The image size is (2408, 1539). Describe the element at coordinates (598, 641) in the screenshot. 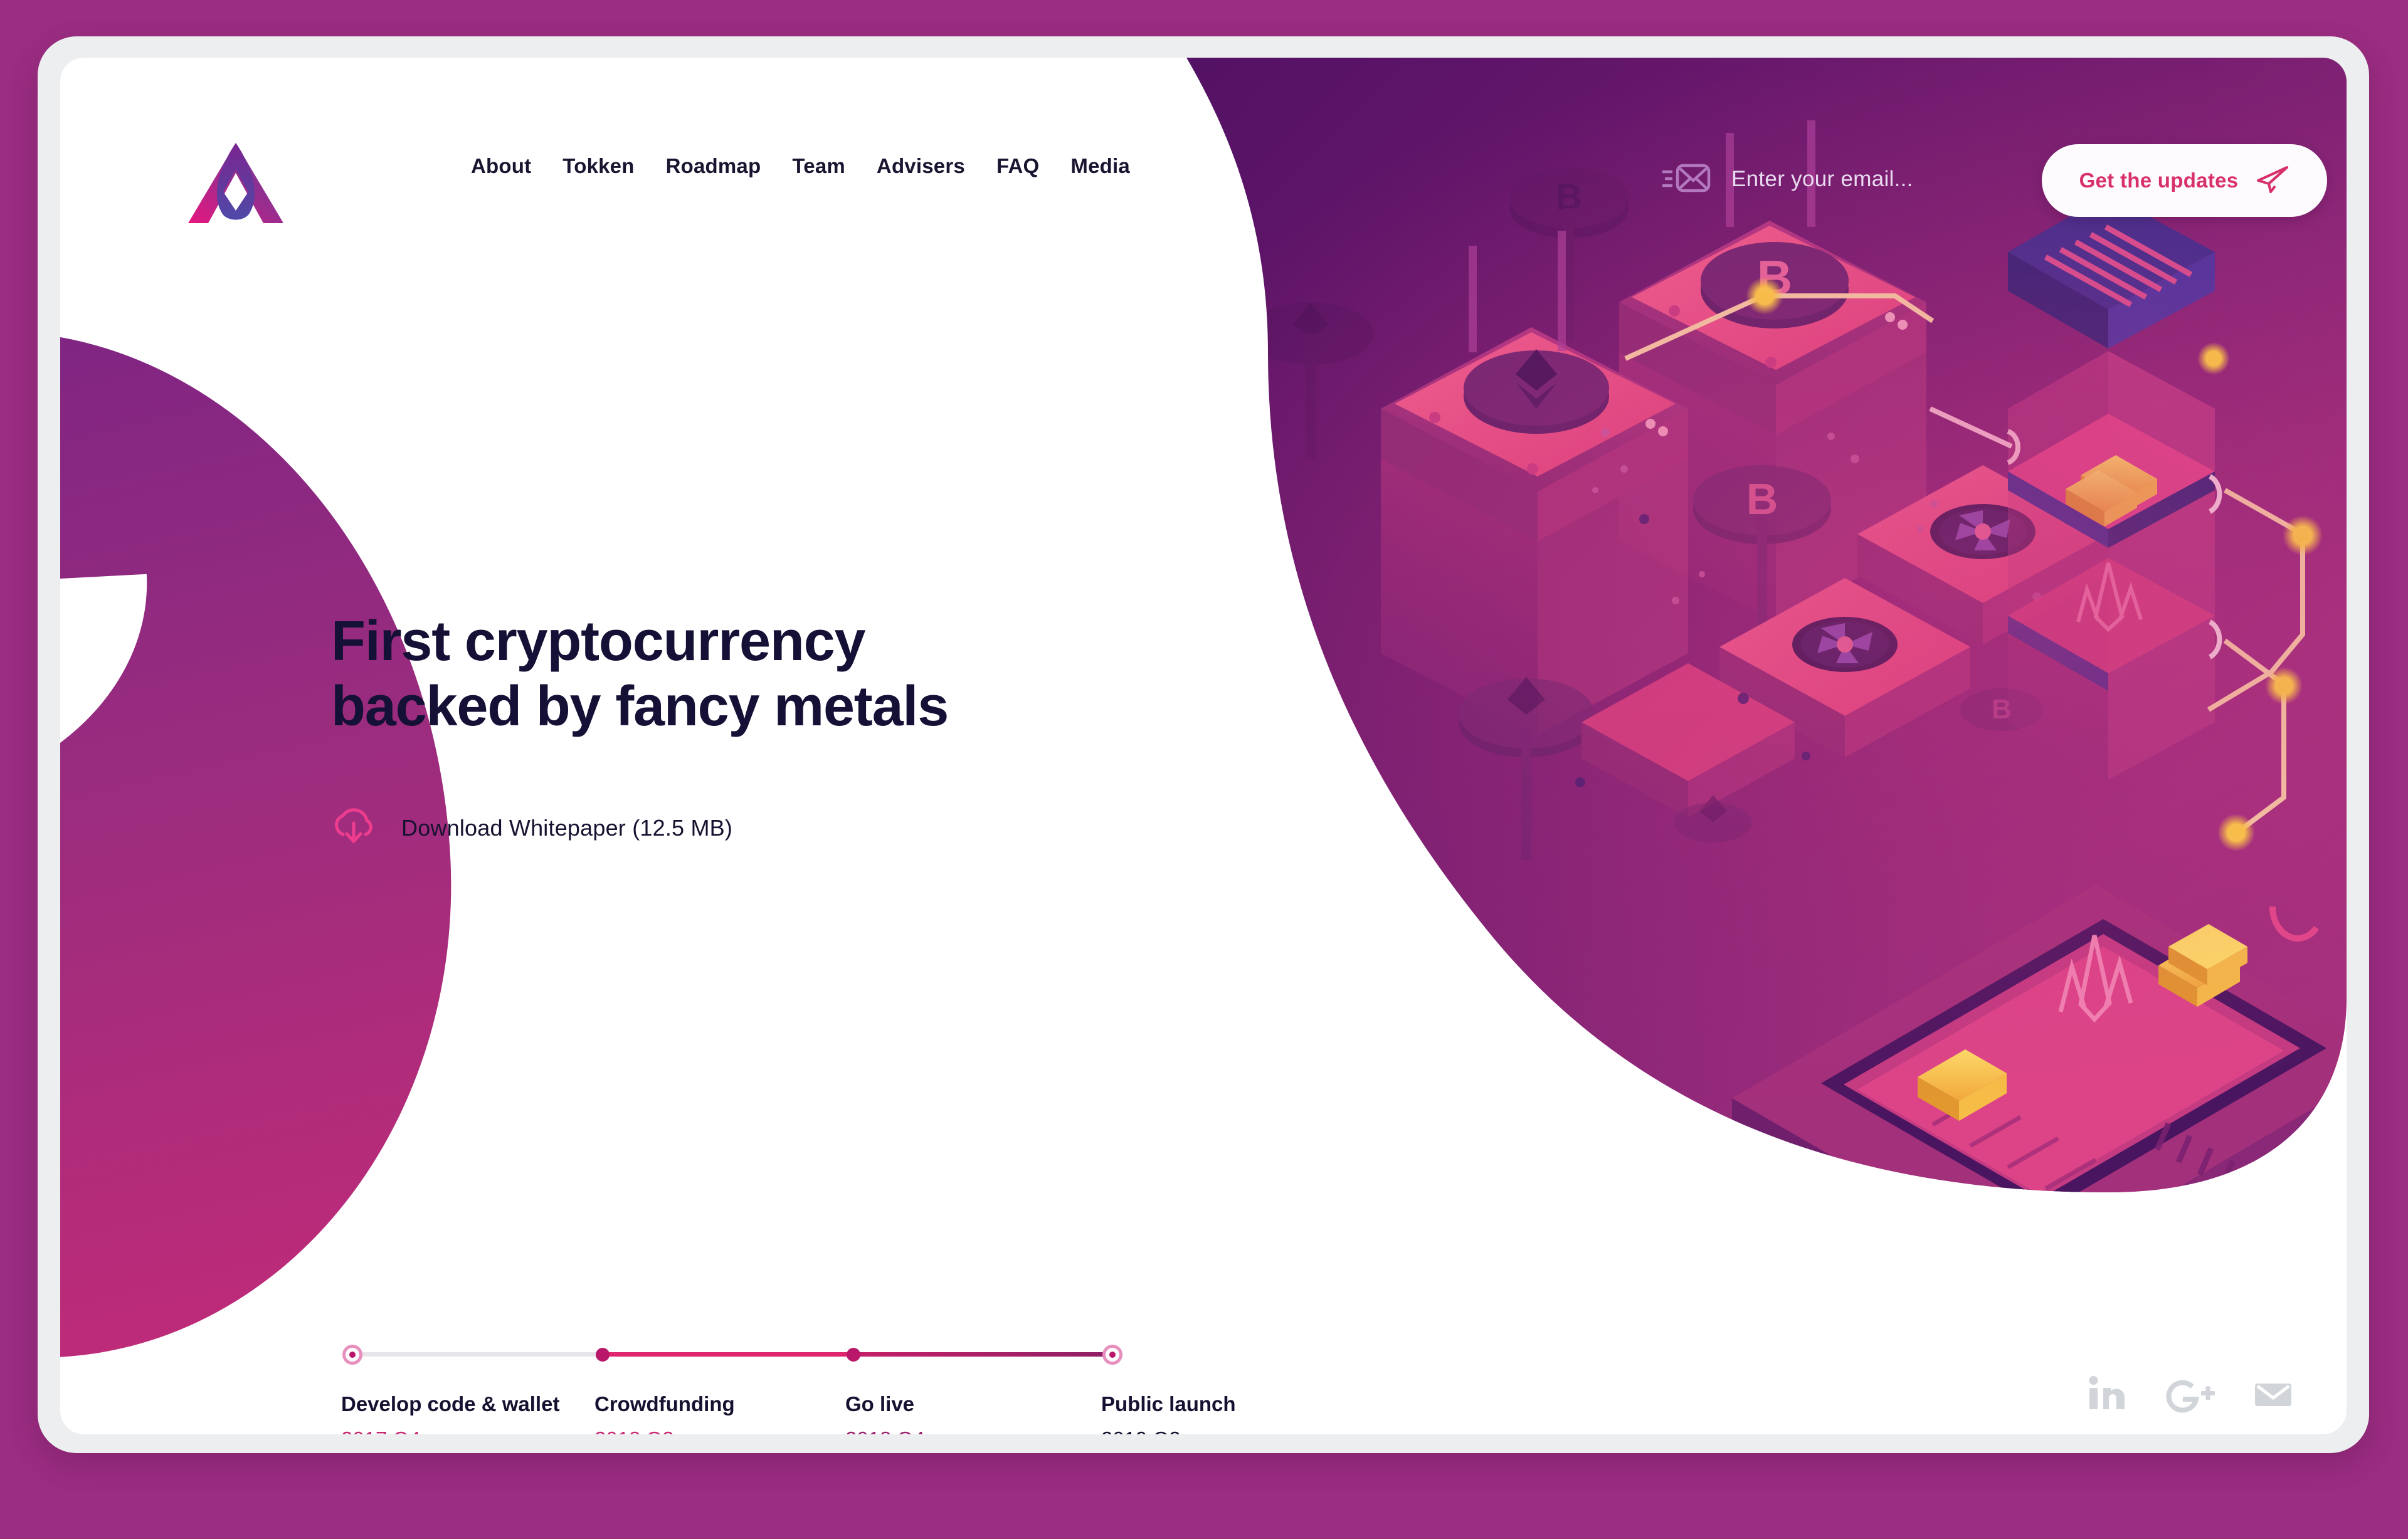

I see `headline-line-1: First cryptocurrency` at that location.